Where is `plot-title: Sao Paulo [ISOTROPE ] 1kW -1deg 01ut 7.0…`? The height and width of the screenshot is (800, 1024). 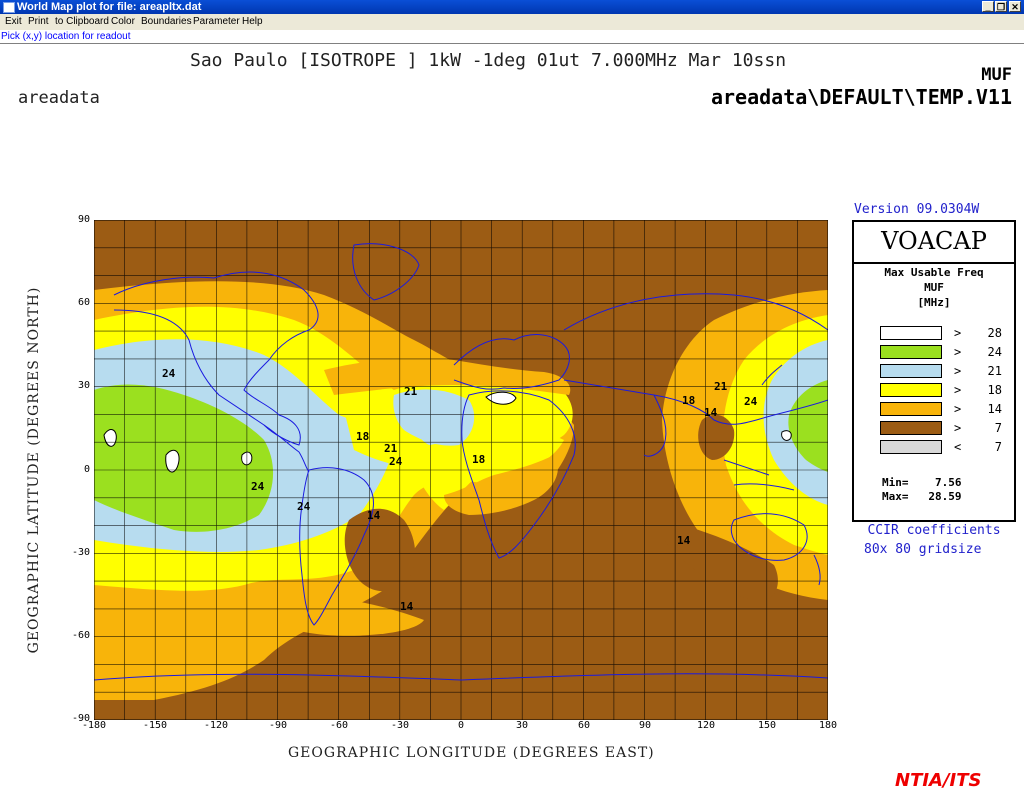
plot-title: Sao Paulo [ISOTROPE ] 1kW -1deg 01ut 7.0… is located at coordinates (488, 60).